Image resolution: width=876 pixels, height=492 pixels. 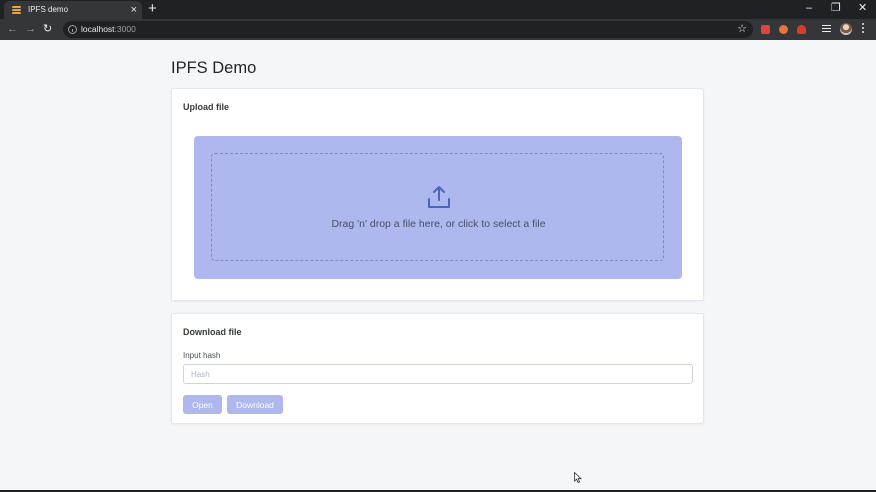 What do you see at coordinates (578, 477) in the screenshot?
I see `mouse-cursor-icon` at bounding box center [578, 477].